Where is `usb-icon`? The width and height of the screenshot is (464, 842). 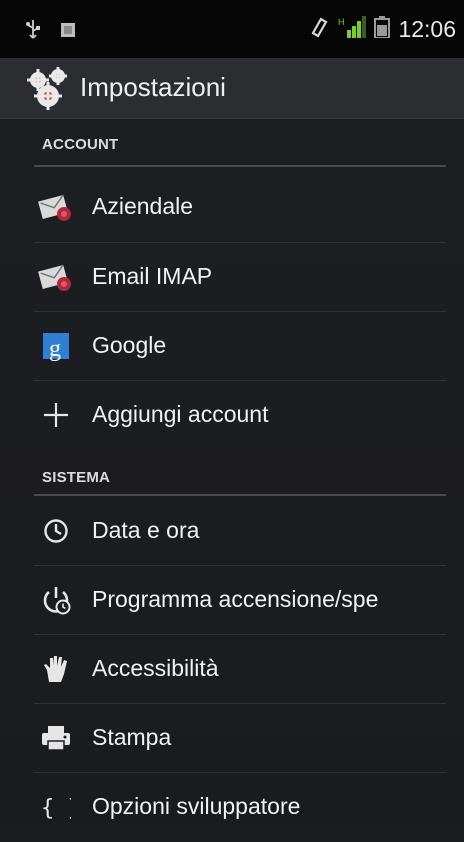 usb-icon is located at coordinates (33, 32).